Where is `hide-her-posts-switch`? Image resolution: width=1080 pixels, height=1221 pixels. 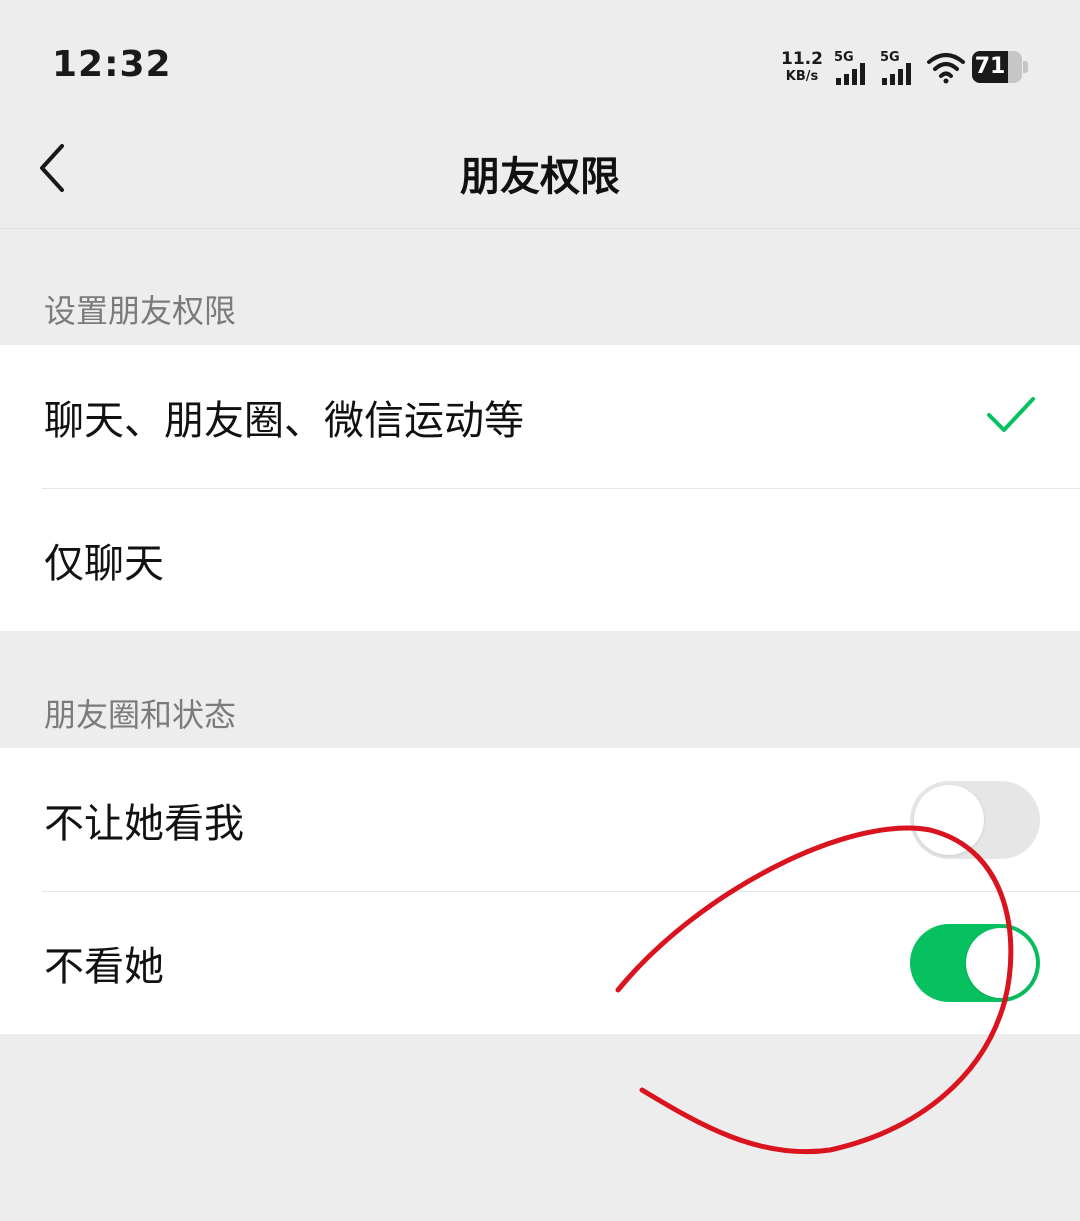
hide-her-posts-switch is located at coordinates (975, 962).